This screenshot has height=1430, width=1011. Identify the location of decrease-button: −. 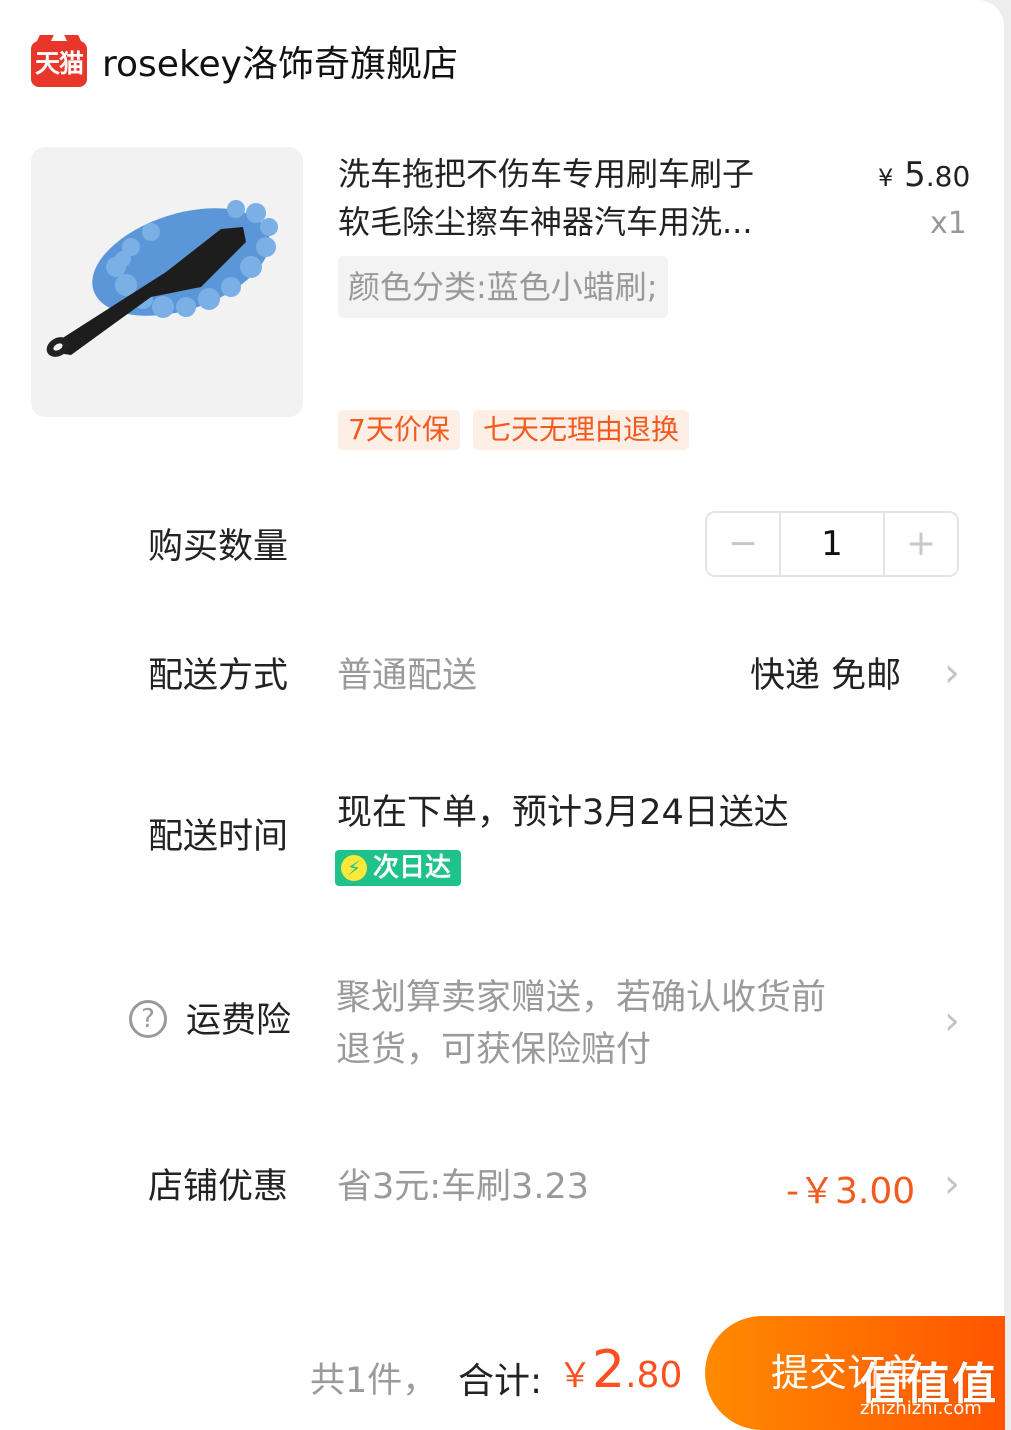
(743, 544).